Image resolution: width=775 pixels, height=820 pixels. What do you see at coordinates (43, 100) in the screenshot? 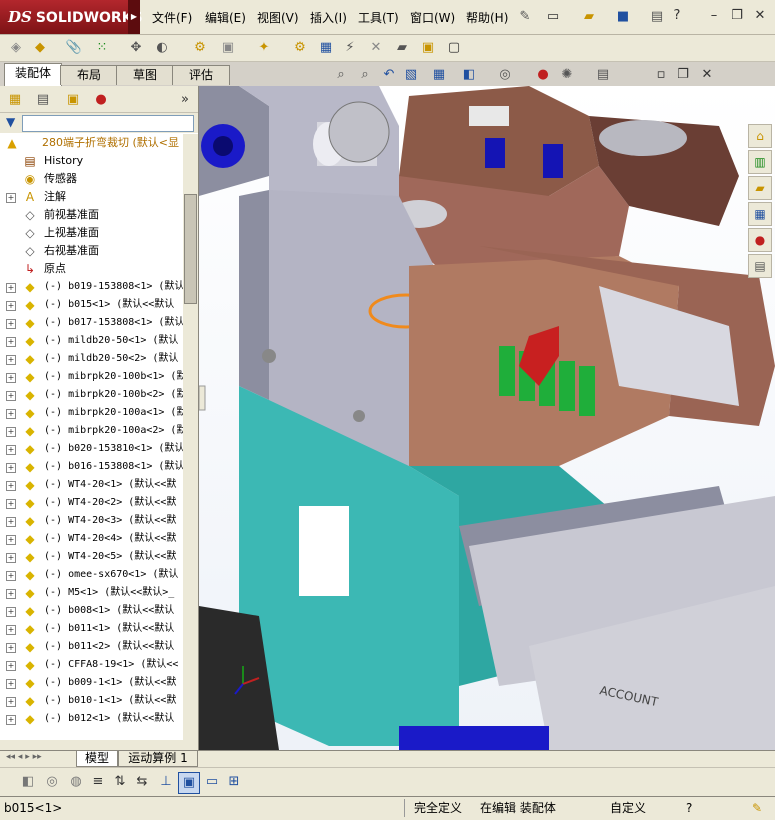
I see `property-manager-tab-icon: ▤` at bounding box center [43, 100].